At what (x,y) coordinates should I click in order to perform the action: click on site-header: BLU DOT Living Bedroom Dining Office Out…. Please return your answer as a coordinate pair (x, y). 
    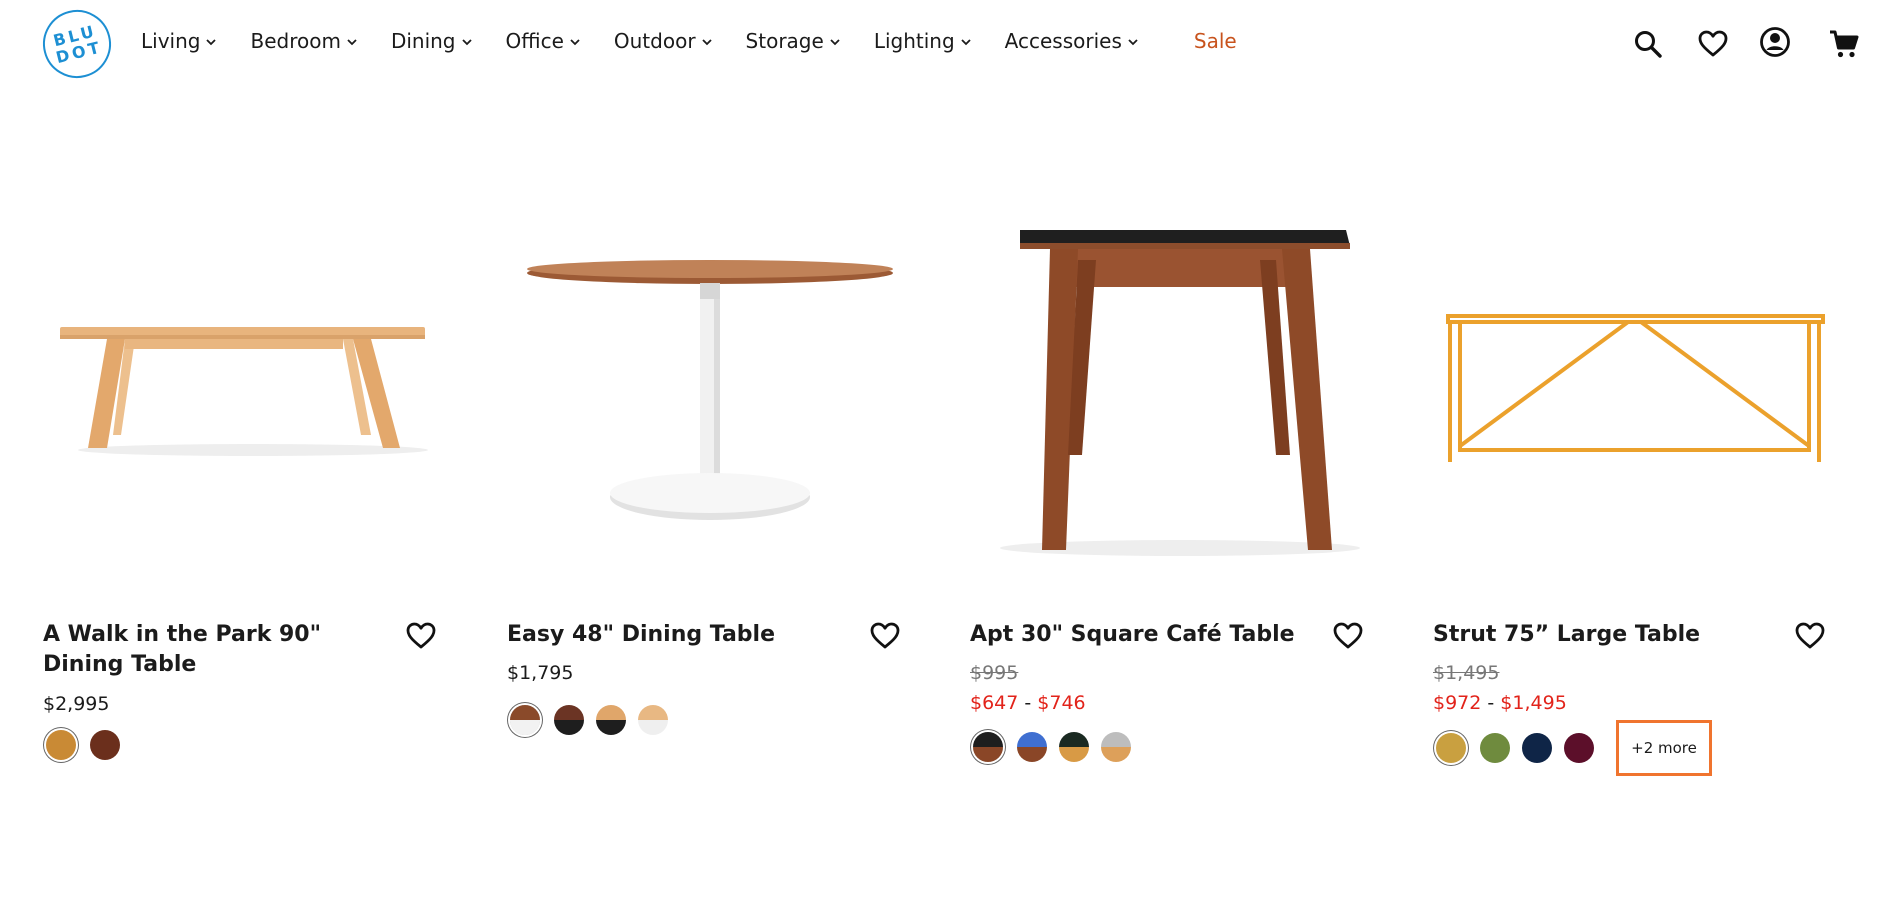
    Looking at the image, I should click on (945, 44).